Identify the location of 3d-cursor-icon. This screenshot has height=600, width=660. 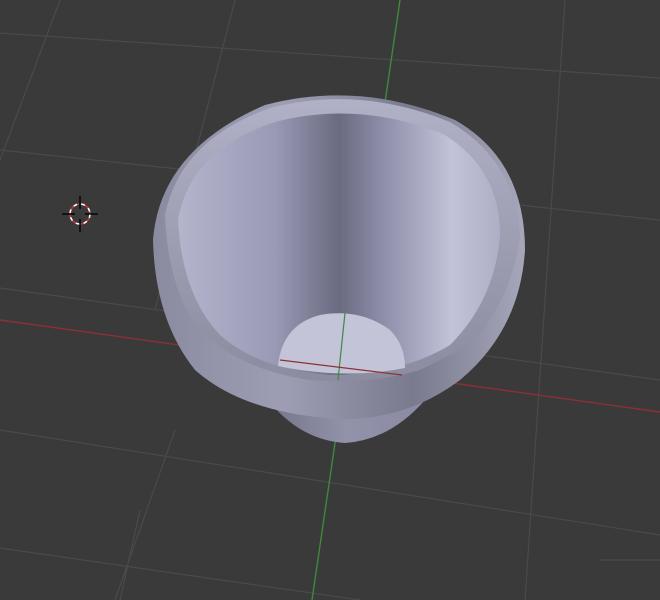
(80, 214).